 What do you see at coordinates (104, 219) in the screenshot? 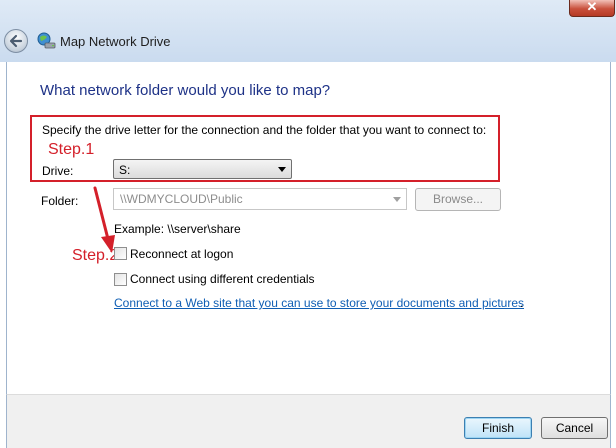
I see `step2-arrow` at bounding box center [104, 219].